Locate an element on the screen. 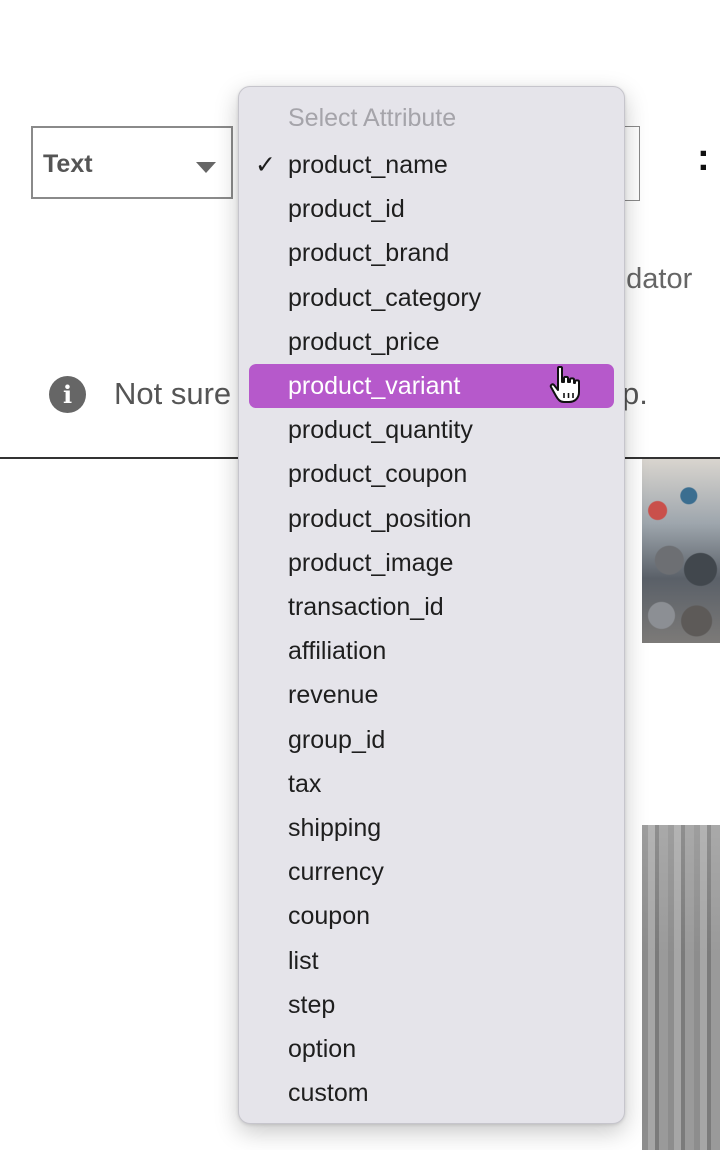 The height and width of the screenshot is (1150, 720). option-product-price: product_price is located at coordinates (431, 342).